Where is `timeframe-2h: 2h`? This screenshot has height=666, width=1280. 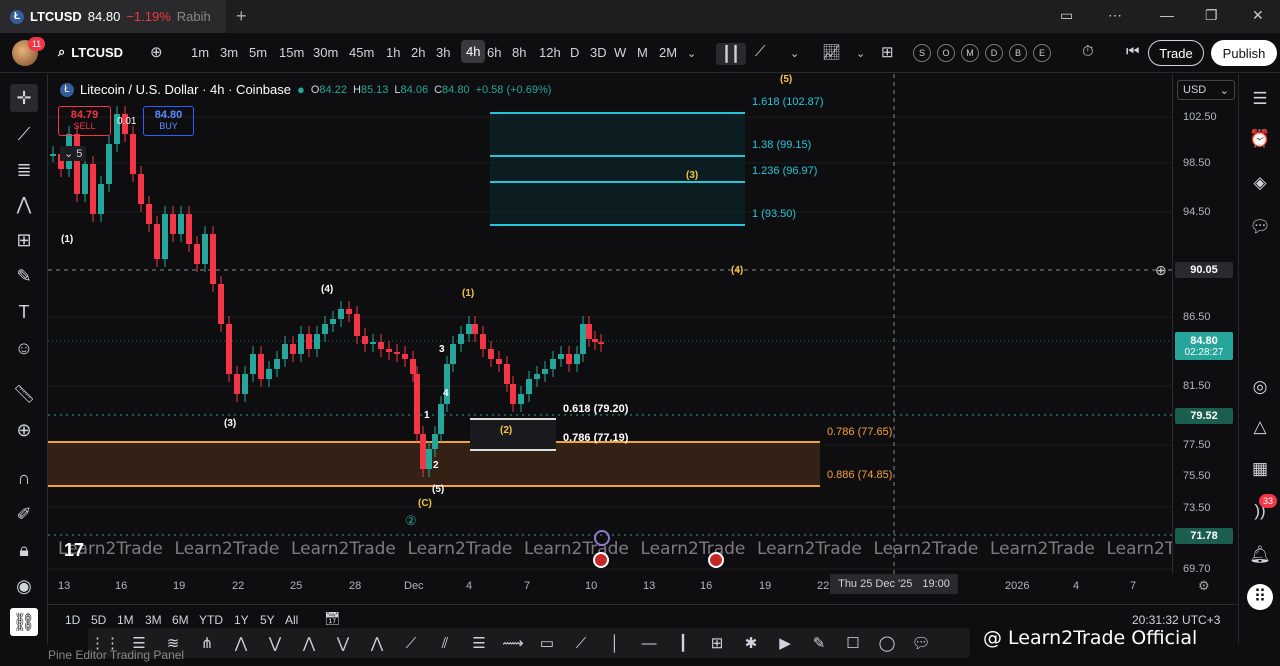 timeframe-2h: 2h is located at coordinates (418, 52).